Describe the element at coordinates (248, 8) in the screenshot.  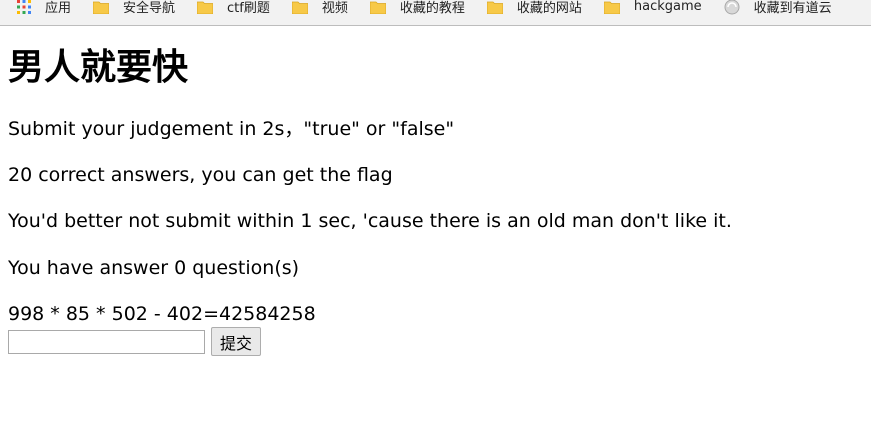
I see `bookmark-folder-label: ctf刷题` at that location.